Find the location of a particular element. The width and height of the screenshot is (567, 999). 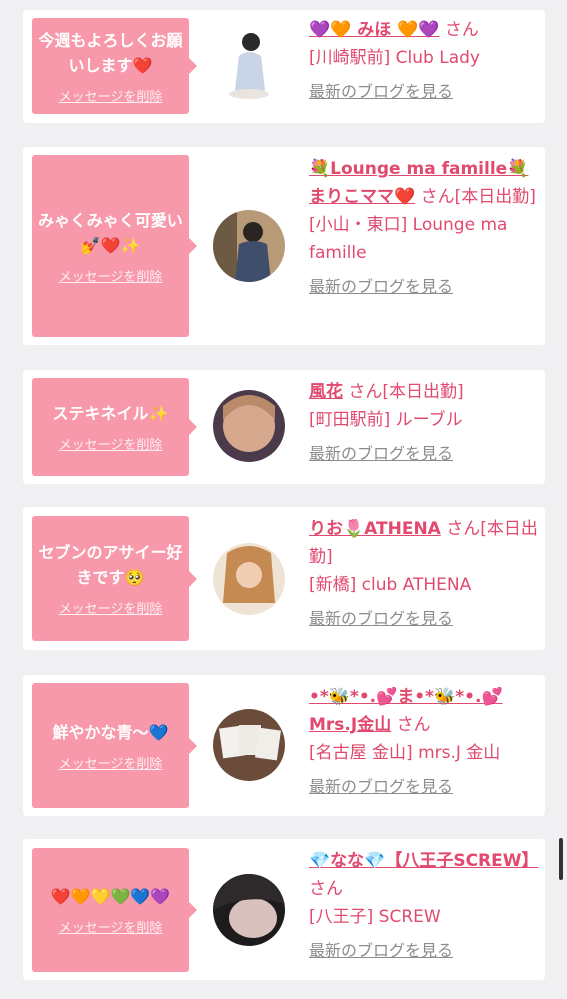

scrollbar is located at coordinates (561, 859).